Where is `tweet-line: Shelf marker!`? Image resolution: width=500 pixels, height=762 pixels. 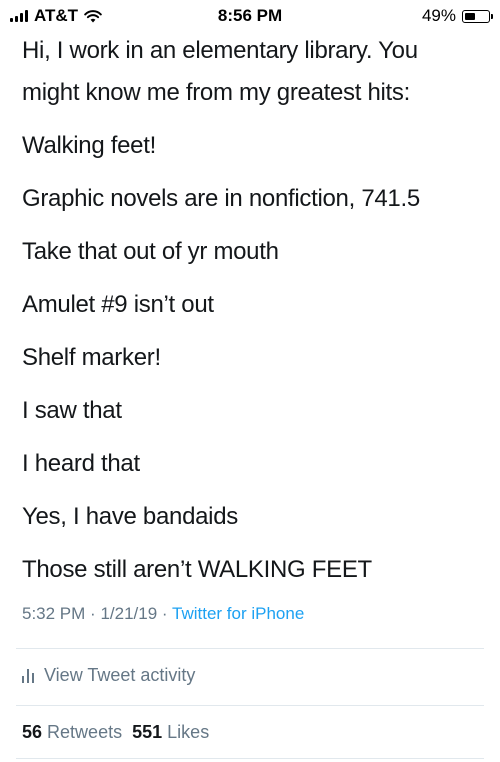 tweet-line: Shelf marker! is located at coordinates (91, 357).